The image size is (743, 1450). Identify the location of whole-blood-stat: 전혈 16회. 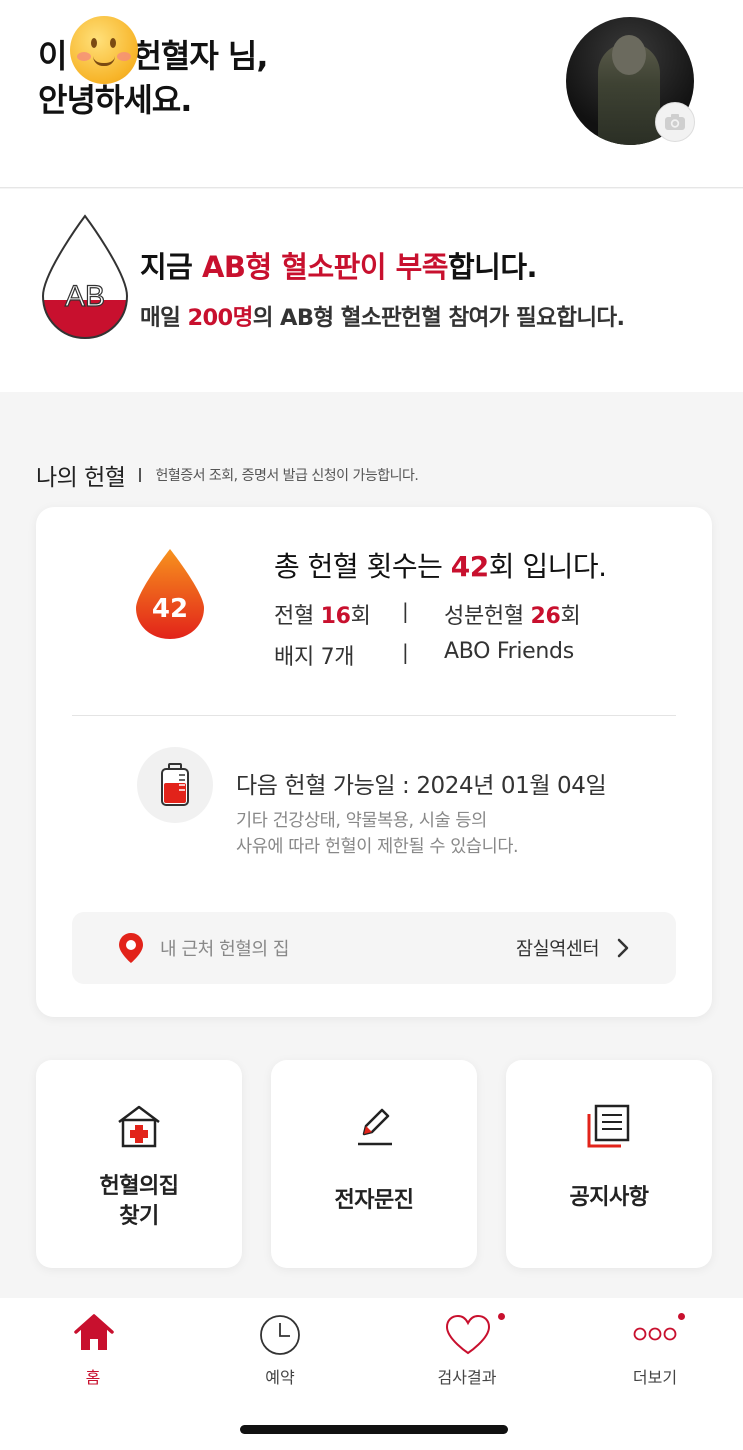
(322, 616).